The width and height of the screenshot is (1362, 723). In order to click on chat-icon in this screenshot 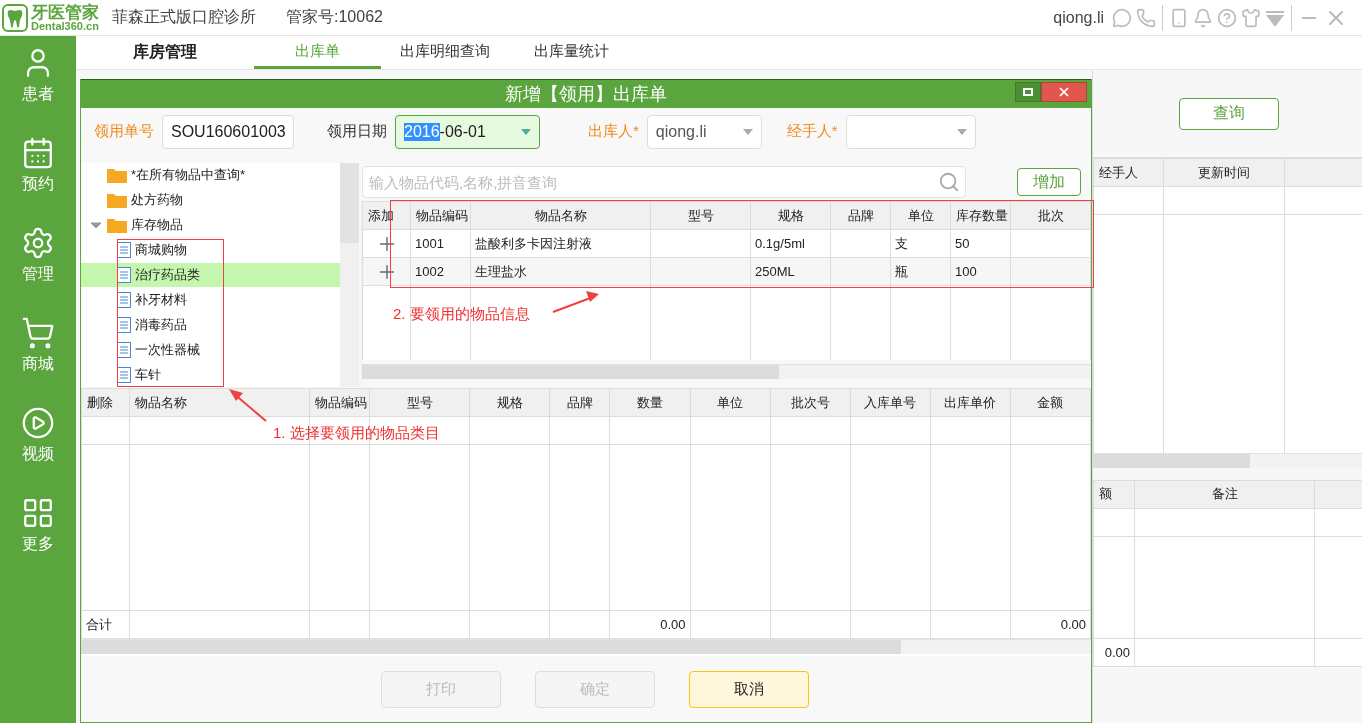, I will do `click(1122, 17)`.